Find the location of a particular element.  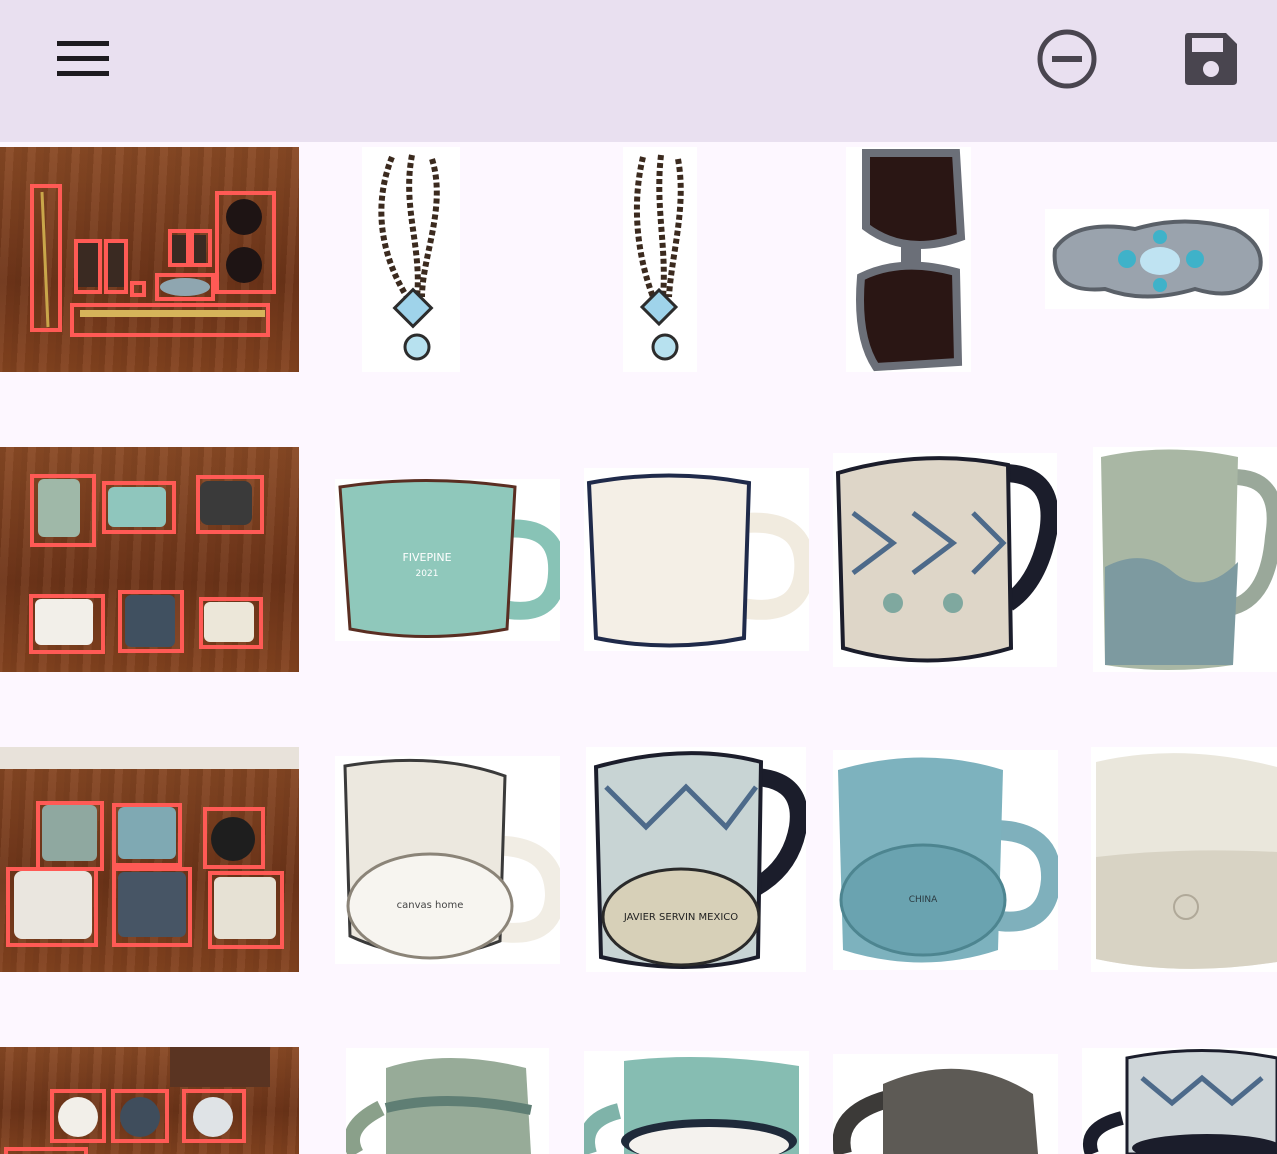

mugs-scene-thumbnail is located at coordinates (149, 559).